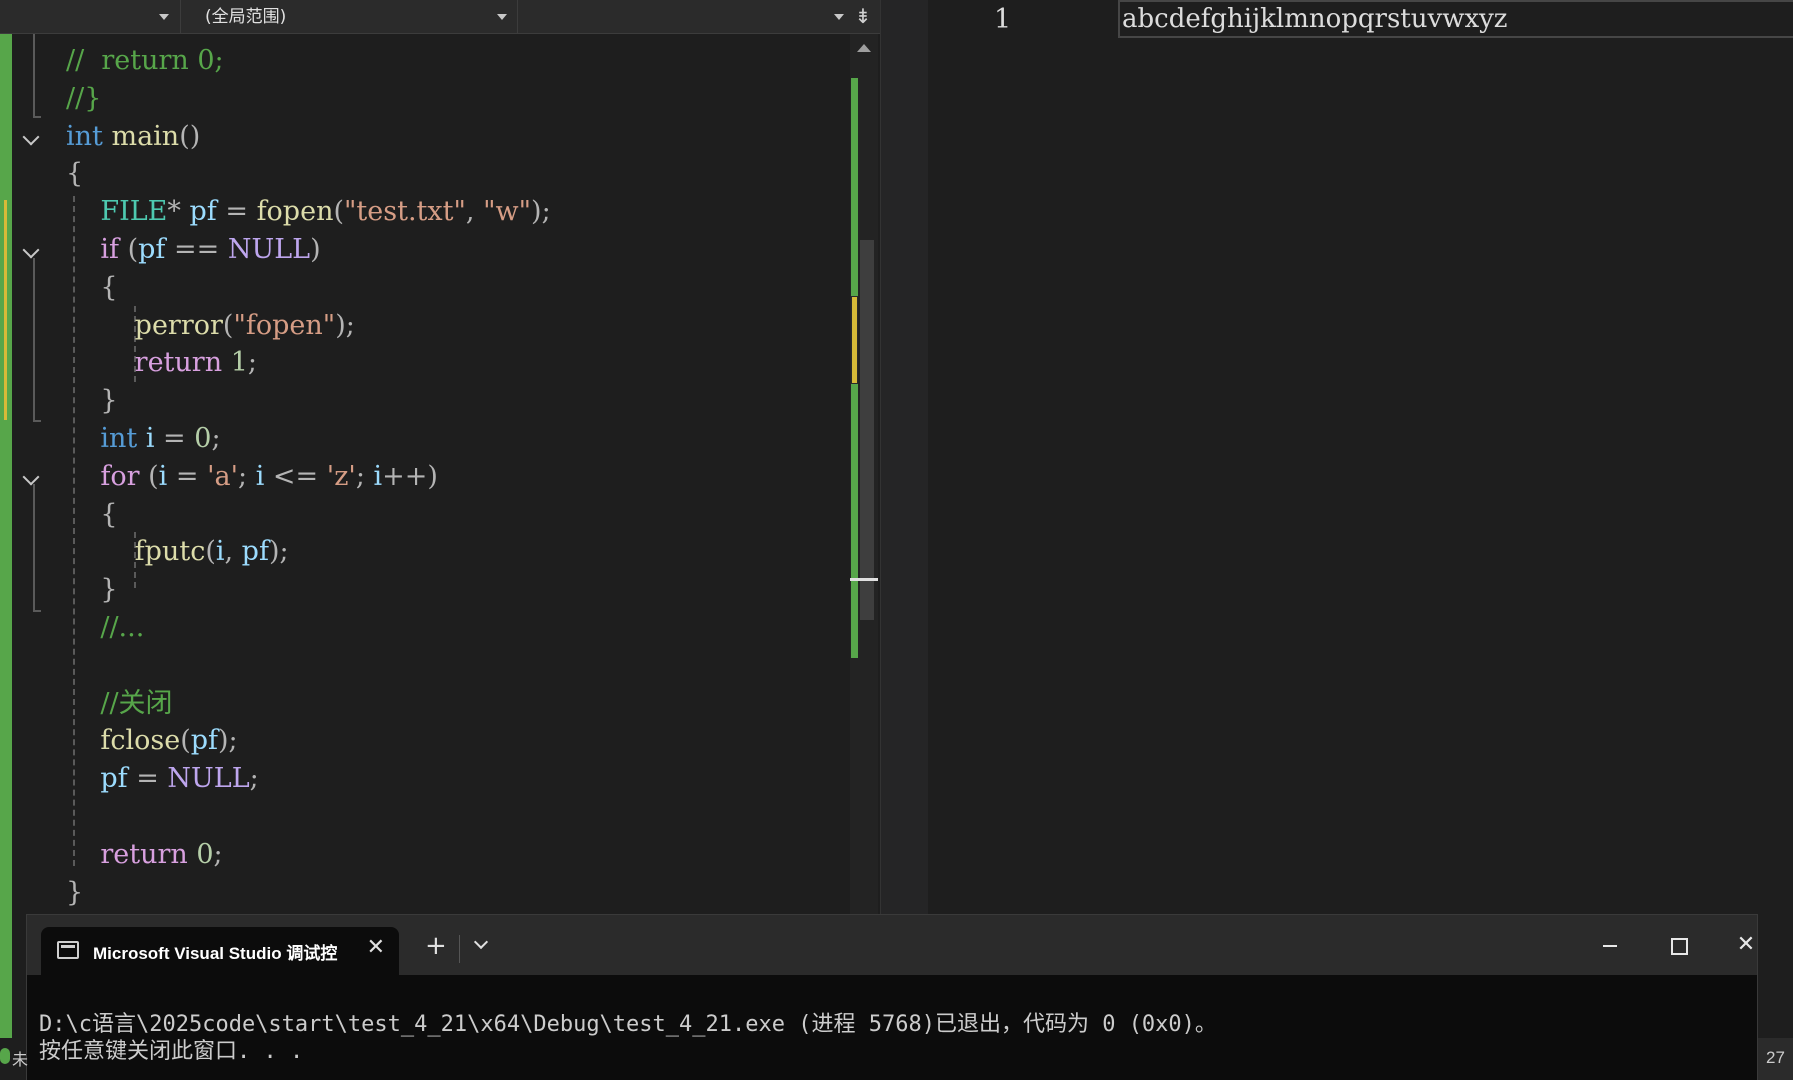 This screenshot has width=1793, height=1080. What do you see at coordinates (436, 946) in the screenshot?
I see `plus-icon: +` at bounding box center [436, 946].